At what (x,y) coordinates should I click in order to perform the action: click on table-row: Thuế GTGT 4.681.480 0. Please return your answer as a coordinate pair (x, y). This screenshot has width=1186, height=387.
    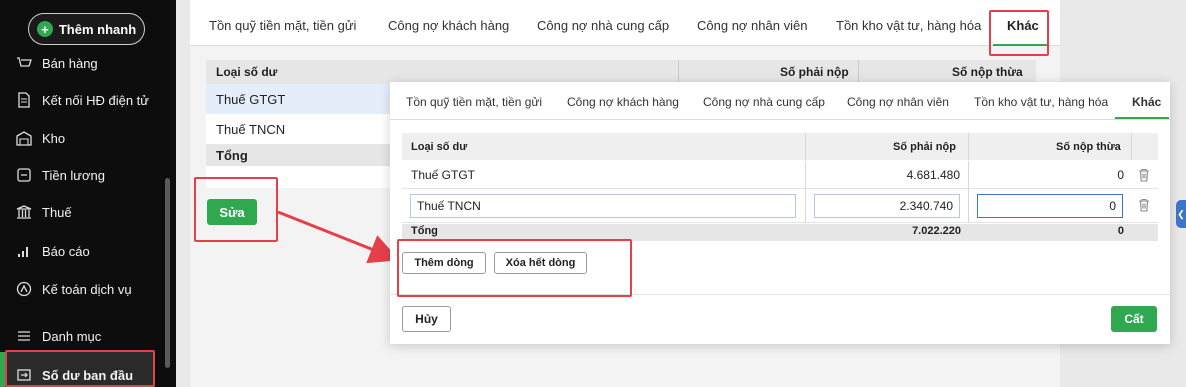
    Looking at the image, I should click on (780, 175).